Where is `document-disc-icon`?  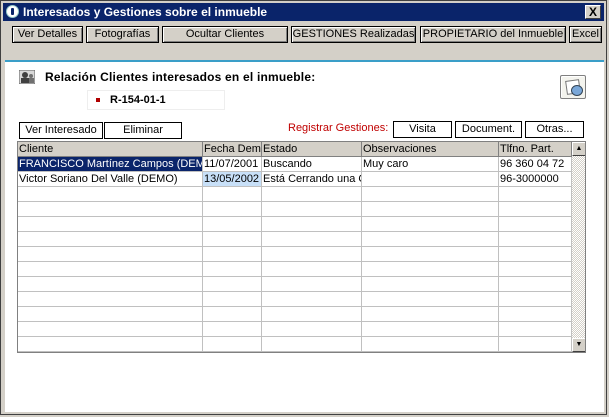
document-disc-icon is located at coordinates (573, 87).